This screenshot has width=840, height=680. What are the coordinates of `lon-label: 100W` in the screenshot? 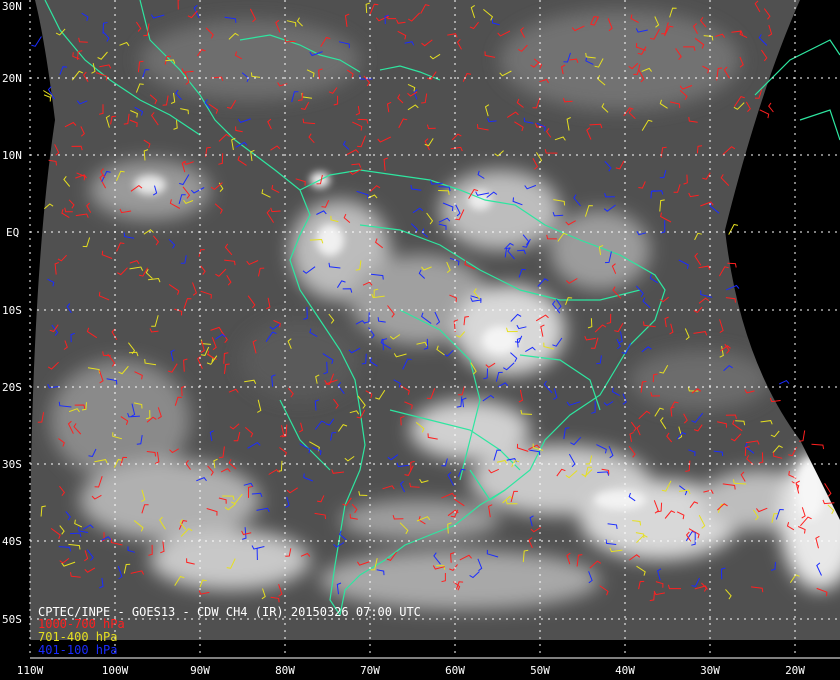 It's located at (115, 670).